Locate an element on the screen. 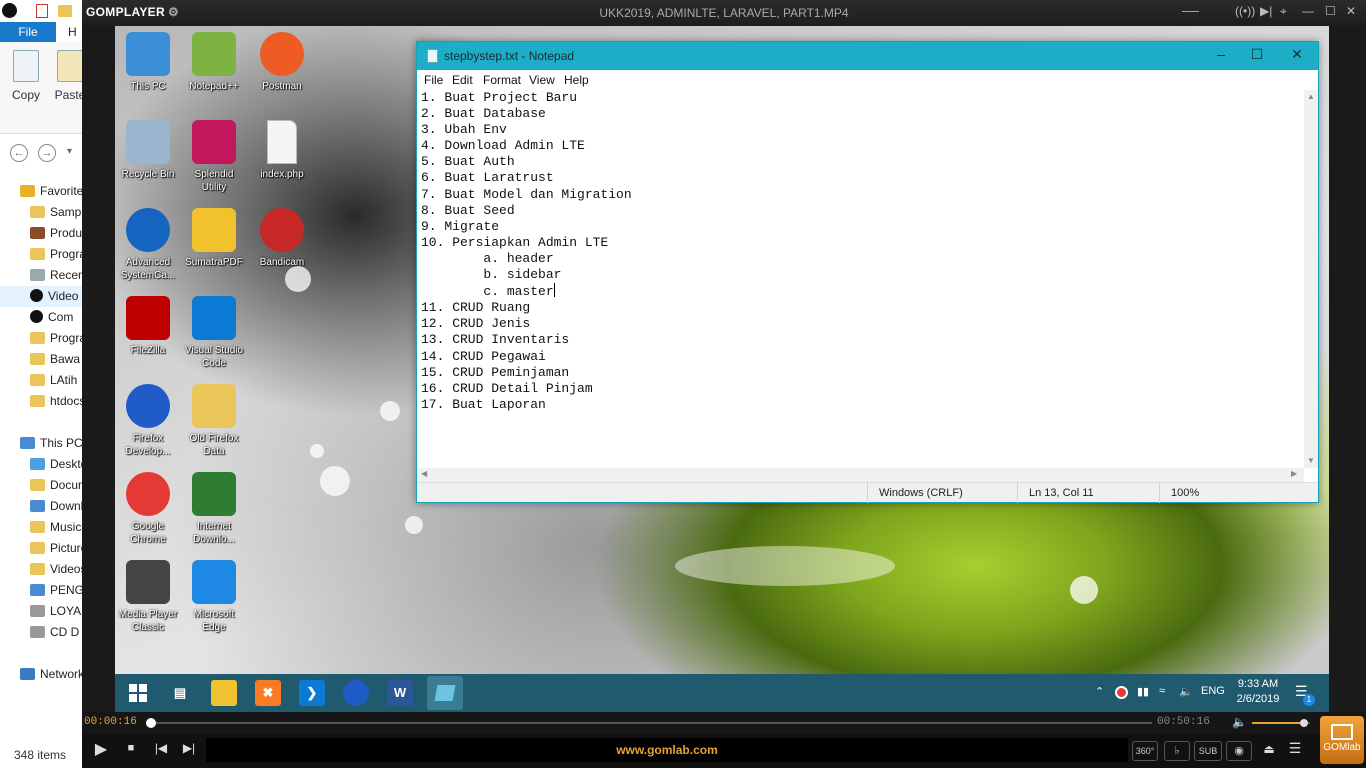  desktop-icon: This PC is located at coordinates (148, 62).